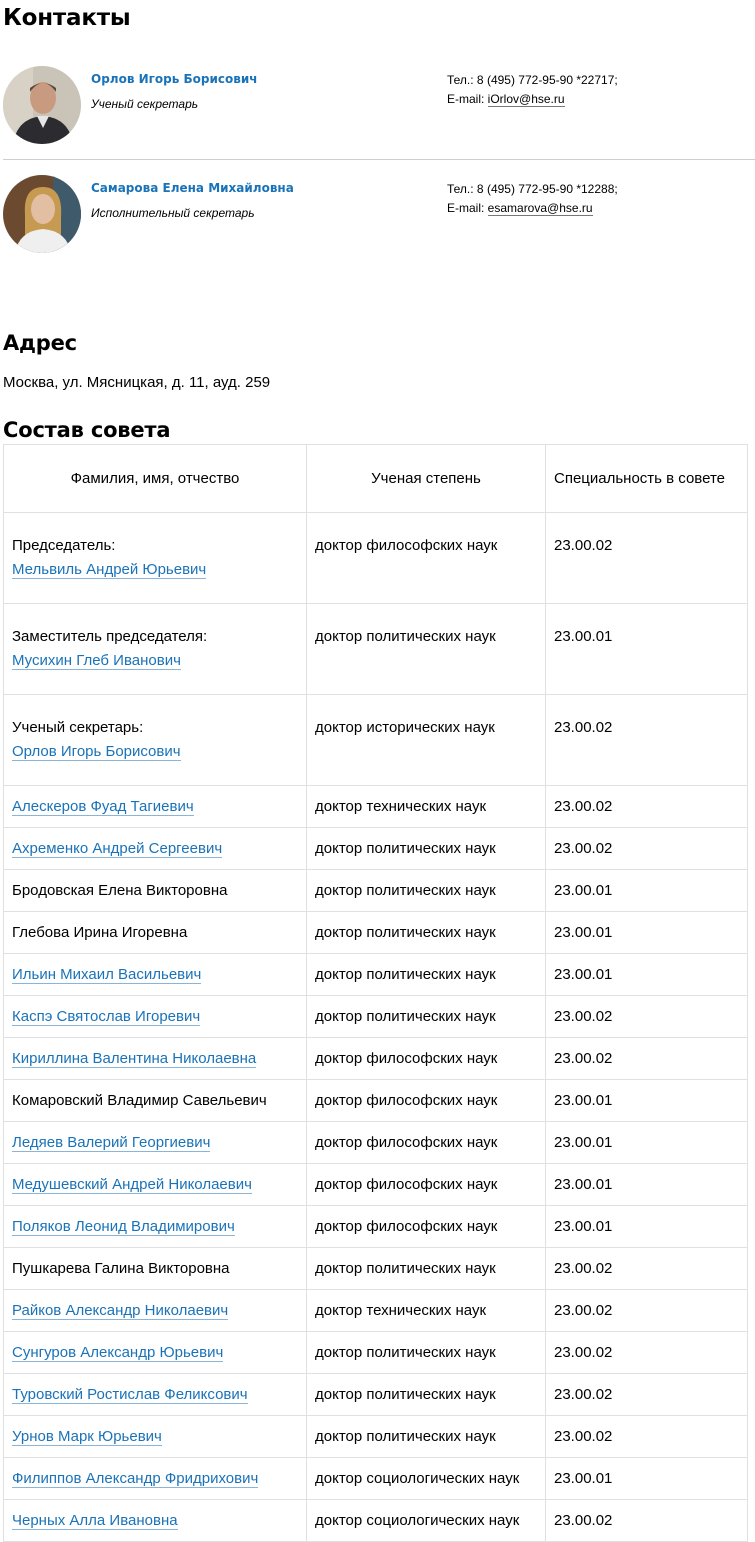 The width and height of the screenshot is (755, 1542). I want to click on cell-name: Туровский Ростислав Феликсович, so click(155, 1394).